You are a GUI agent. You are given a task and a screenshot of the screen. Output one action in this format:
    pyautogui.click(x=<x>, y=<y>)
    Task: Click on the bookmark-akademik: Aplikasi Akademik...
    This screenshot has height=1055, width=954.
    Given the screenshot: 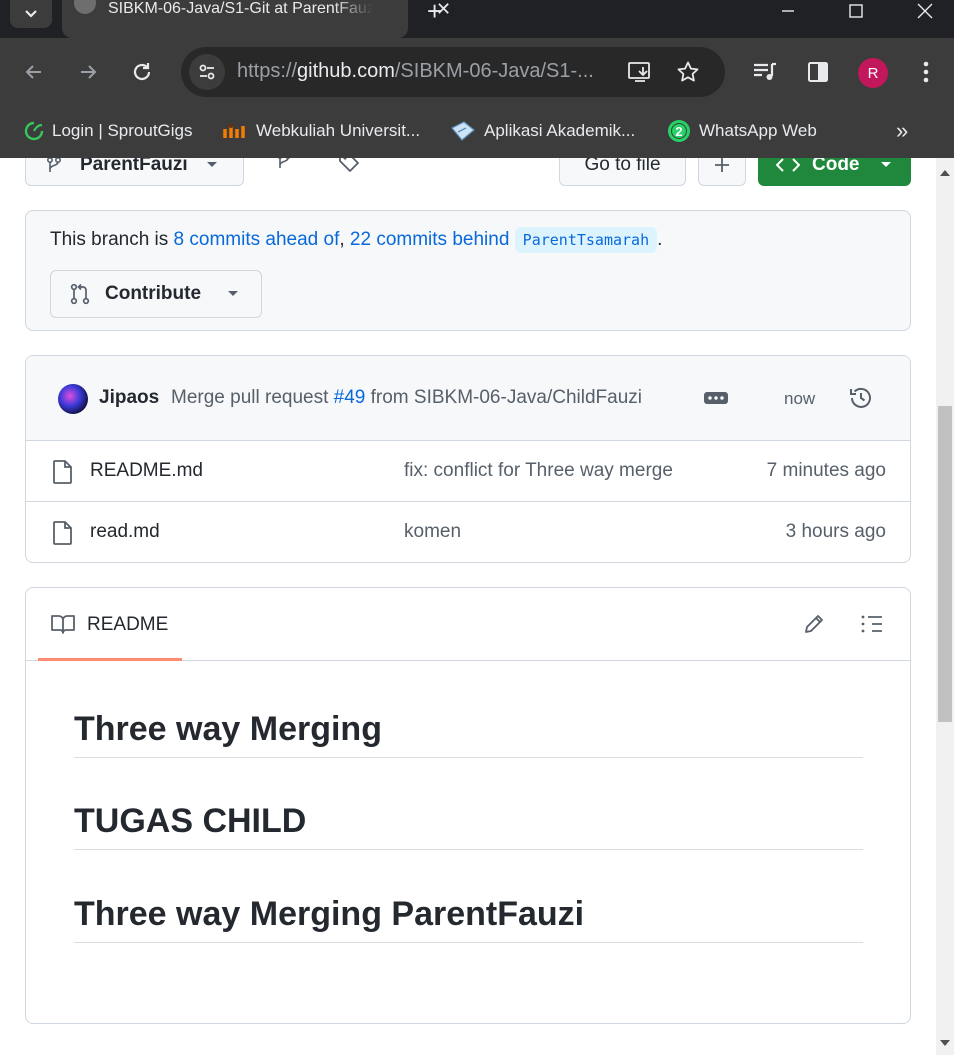 What is the action you would take?
    pyautogui.click(x=542, y=131)
    